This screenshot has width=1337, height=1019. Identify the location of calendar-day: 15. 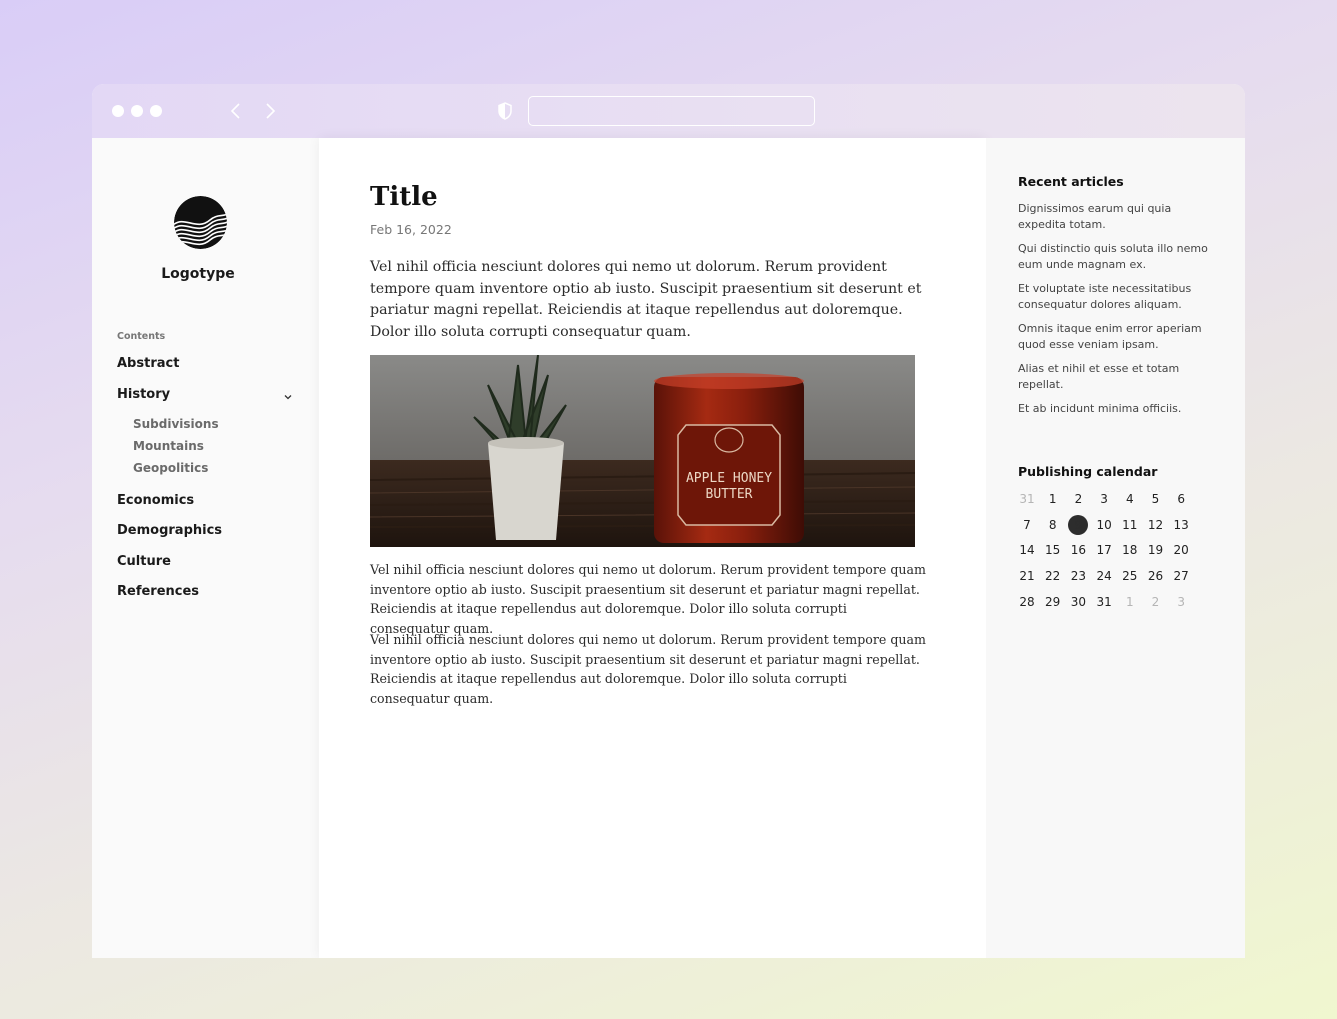
(1053, 550).